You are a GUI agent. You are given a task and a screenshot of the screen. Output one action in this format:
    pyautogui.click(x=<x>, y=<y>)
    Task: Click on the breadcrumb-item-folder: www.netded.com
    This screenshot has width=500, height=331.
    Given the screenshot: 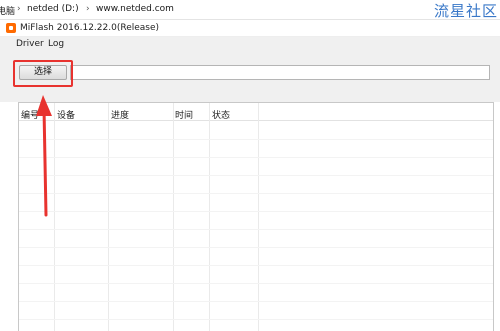 What is the action you would take?
    pyautogui.click(x=135, y=9)
    